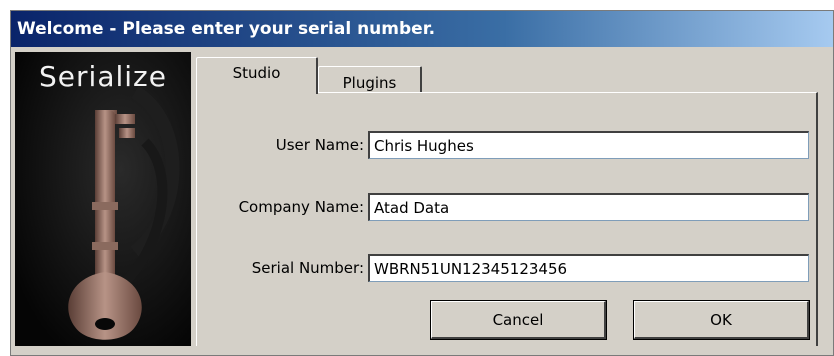  Describe the element at coordinates (103, 76) in the screenshot. I see `splash-title: Serialize` at that location.